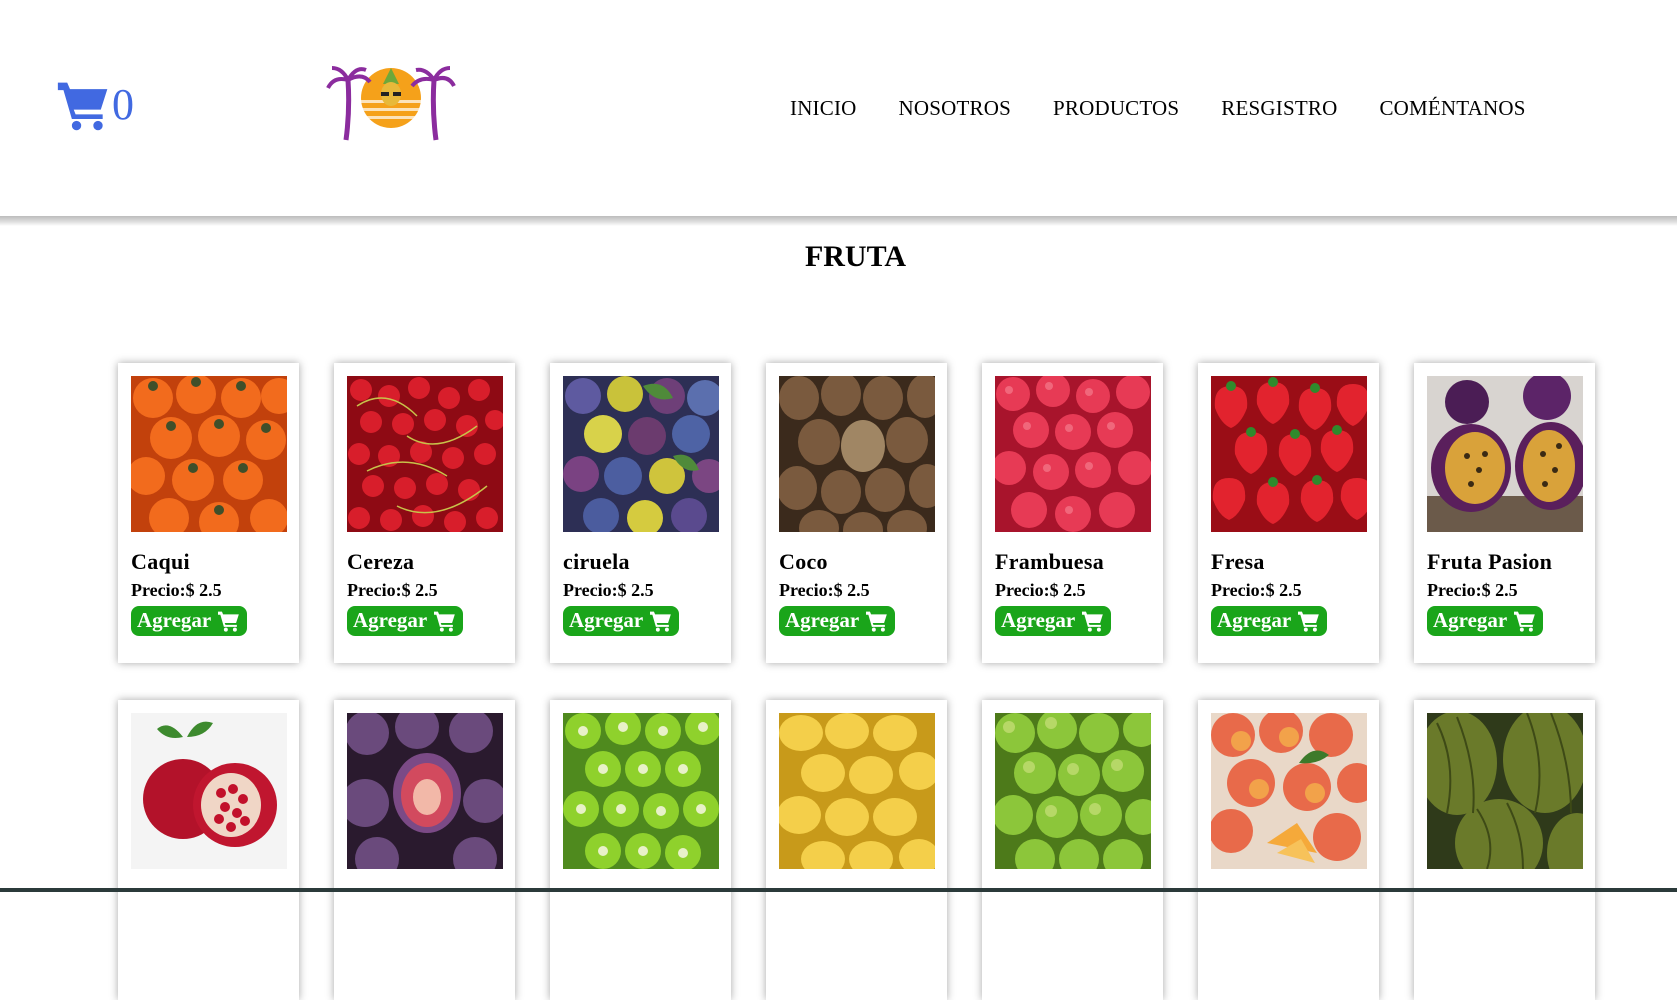 The width and height of the screenshot is (1677, 1000). Describe the element at coordinates (209, 454) in the screenshot. I see `persimmons-image` at that location.